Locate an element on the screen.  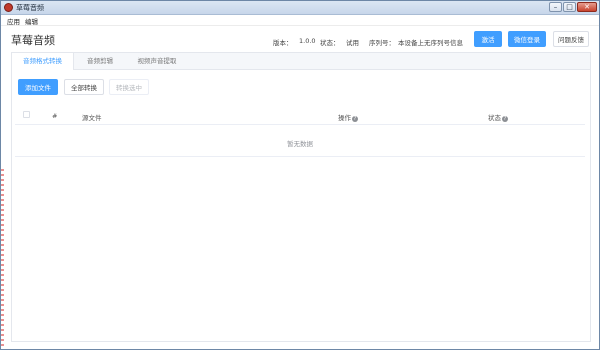
converting-button: 转换选中 is located at coordinates (129, 87).